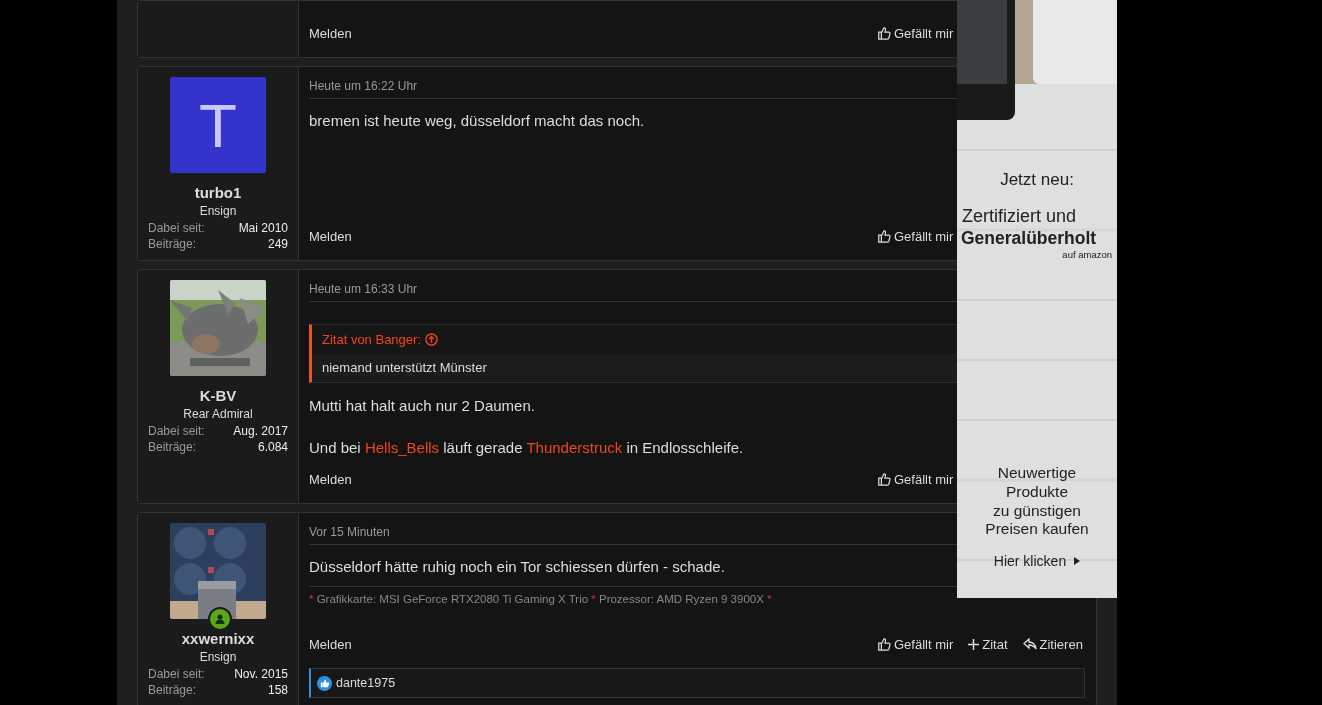 This screenshot has width=1322, height=705. What do you see at coordinates (1037, 299) in the screenshot?
I see `advertisement-banner: Jetzt neu: Zertifiziert und Generalüberholt auf amazon Neuwertige Produkte zu günstigen Preisen kaufen Hier klicken` at bounding box center [1037, 299].